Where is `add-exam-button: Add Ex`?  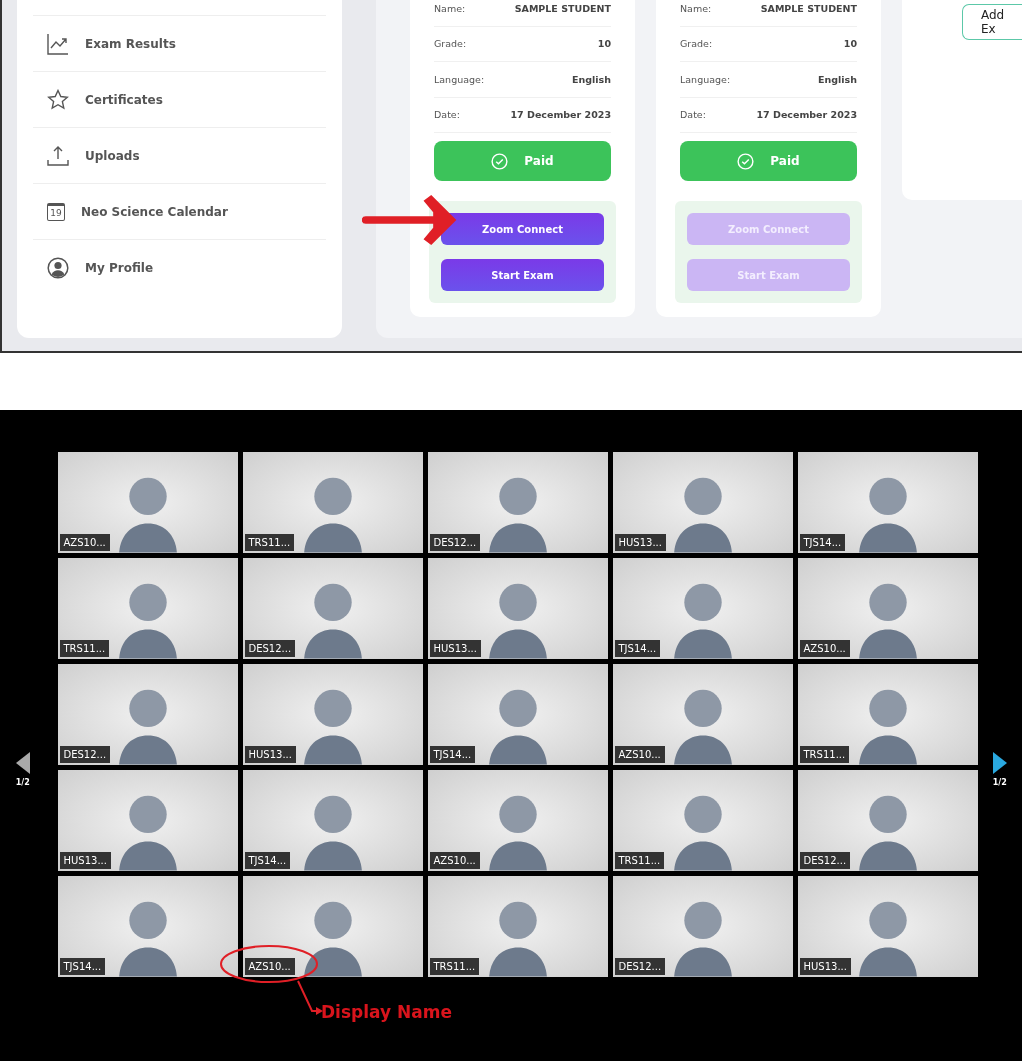 add-exam-button: Add Ex is located at coordinates (992, 22).